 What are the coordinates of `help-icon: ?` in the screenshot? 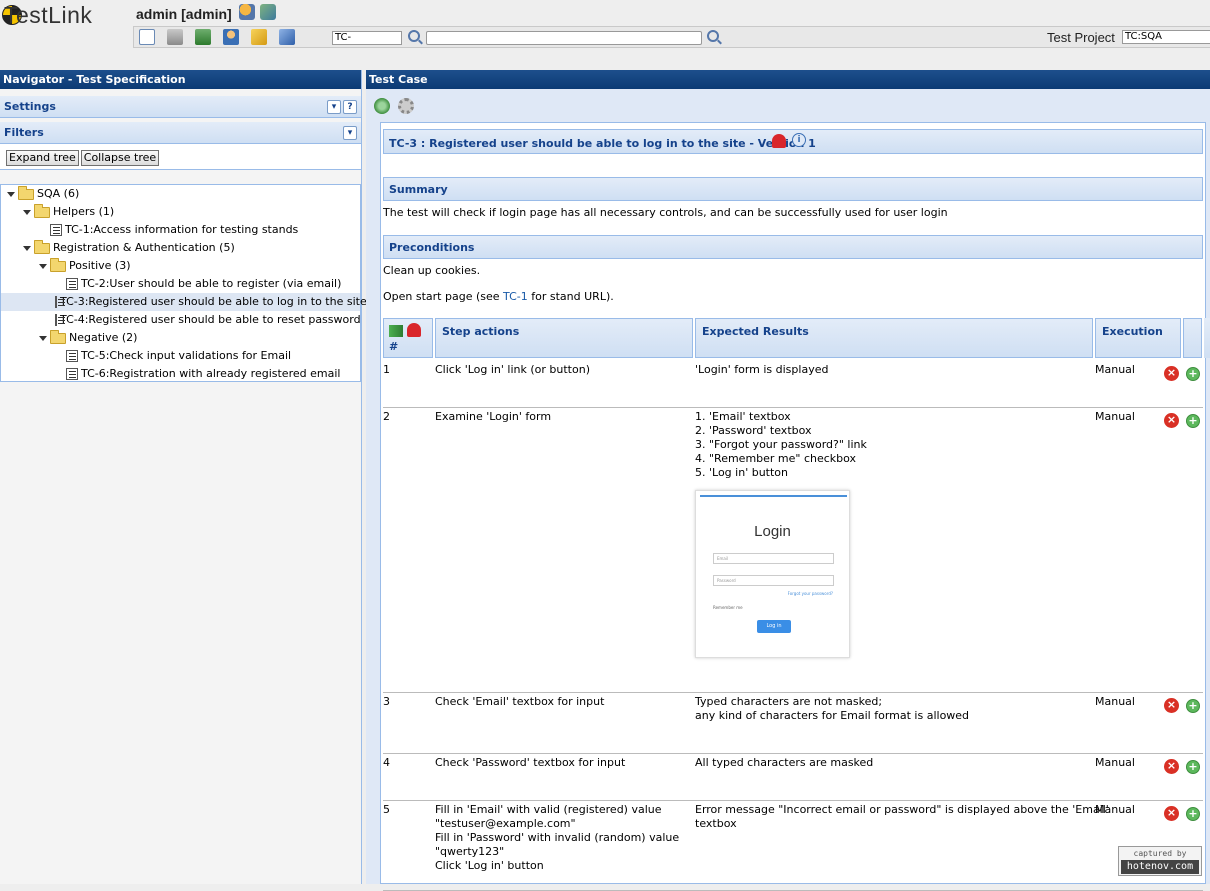 It's located at (350, 107).